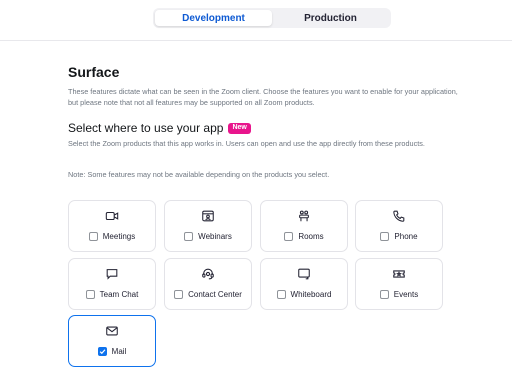  Describe the element at coordinates (94, 72) in the screenshot. I see `surface-heading: Surface` at that location.